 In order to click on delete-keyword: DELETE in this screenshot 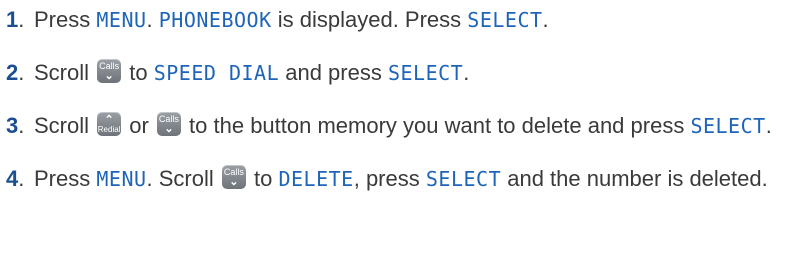, I will do `click(316, 179)`.